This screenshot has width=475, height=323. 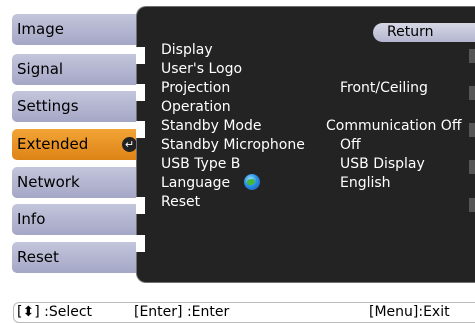 I want to click on menu-item-label: Network, so click(x=48, y=182).